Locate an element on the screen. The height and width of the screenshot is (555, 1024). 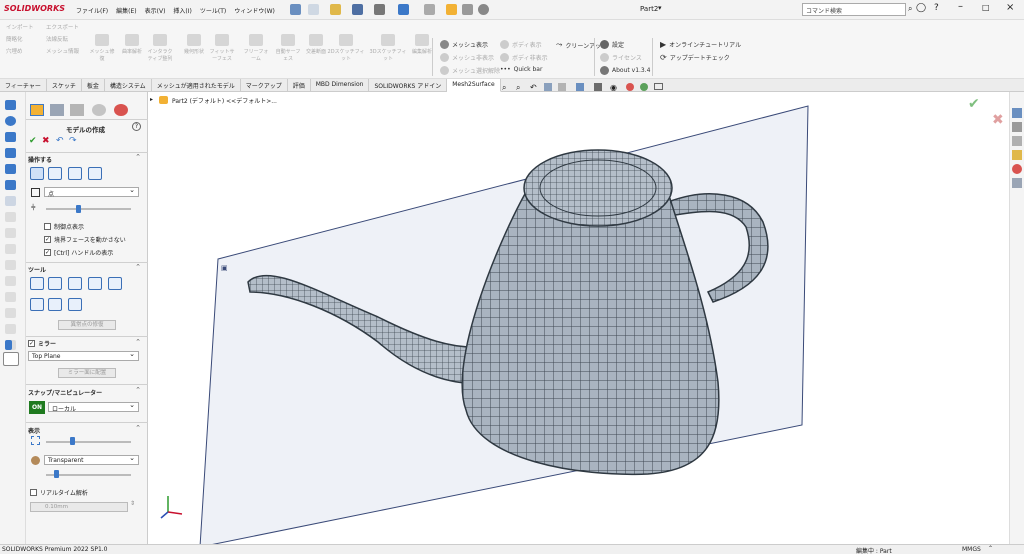
dynamic-annotation-icon is located at coordinates (562, 87).